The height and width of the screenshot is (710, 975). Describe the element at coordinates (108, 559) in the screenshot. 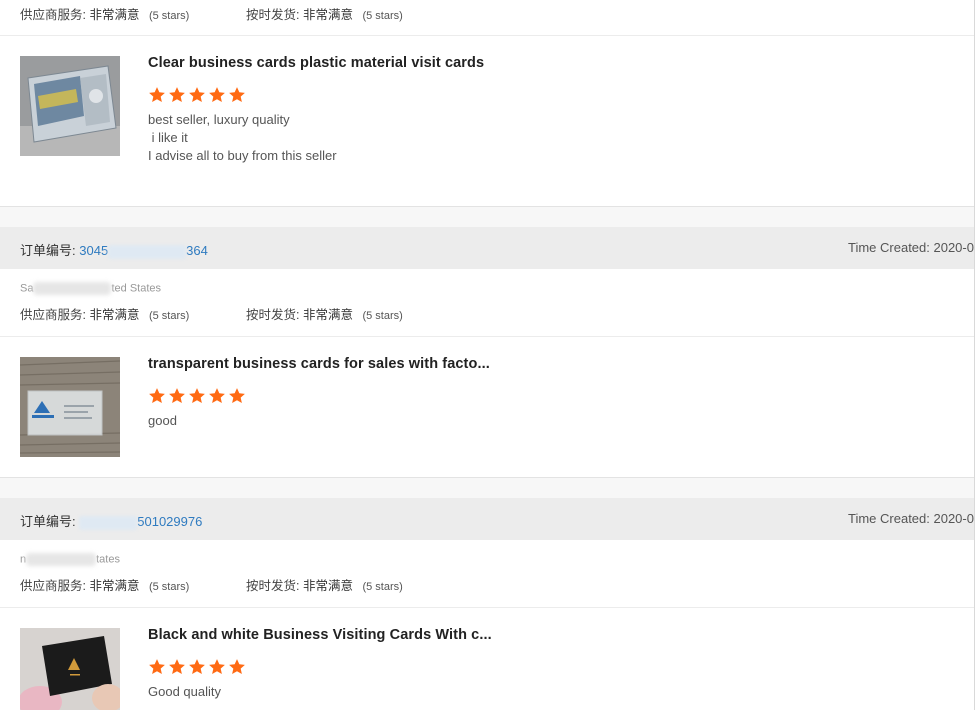

I see `buyer-country-end: tates` at that location.